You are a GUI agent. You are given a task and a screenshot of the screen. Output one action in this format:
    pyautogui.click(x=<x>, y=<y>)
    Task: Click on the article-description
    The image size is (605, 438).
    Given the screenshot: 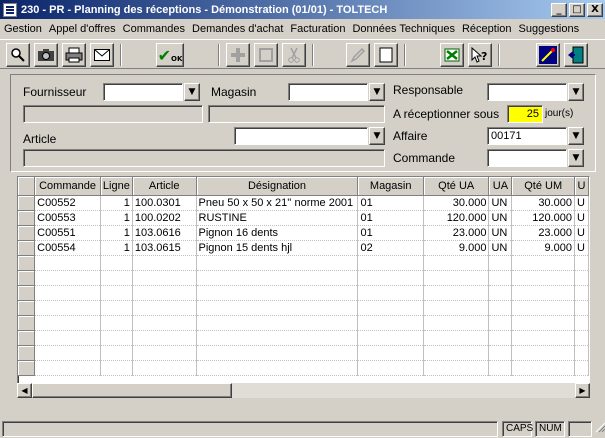 What is the action you would take?
    pyautogui.click(x=204, y=158)
    